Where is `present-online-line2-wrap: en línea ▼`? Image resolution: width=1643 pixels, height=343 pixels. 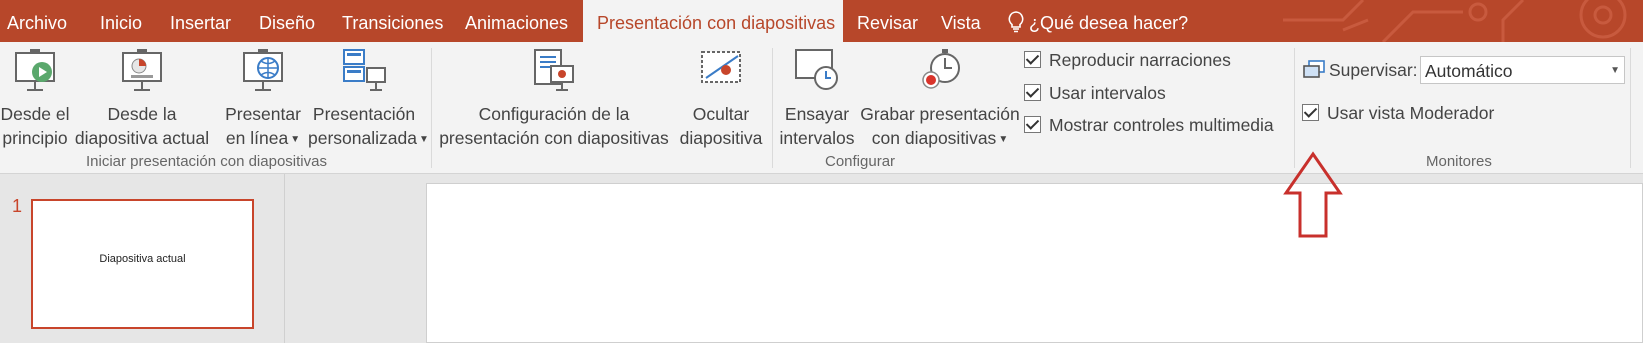 present-online-line2-wrap: en línea ▼ is located at coordinates (263, 139).